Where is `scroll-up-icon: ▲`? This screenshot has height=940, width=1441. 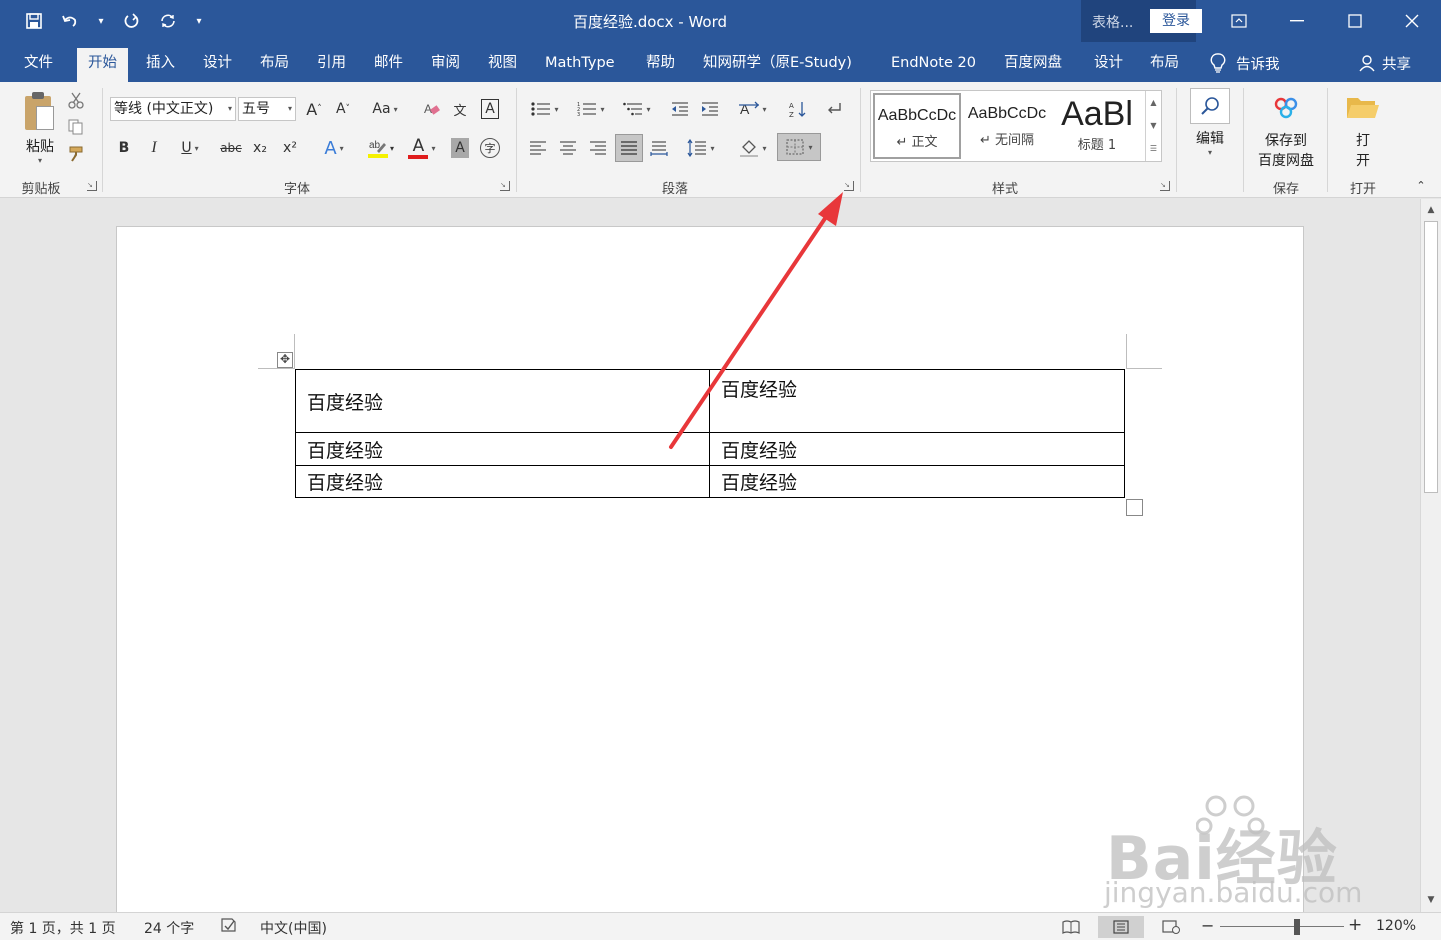
scroll-up-icon: ▲ is located at coordinates (1431, 210).